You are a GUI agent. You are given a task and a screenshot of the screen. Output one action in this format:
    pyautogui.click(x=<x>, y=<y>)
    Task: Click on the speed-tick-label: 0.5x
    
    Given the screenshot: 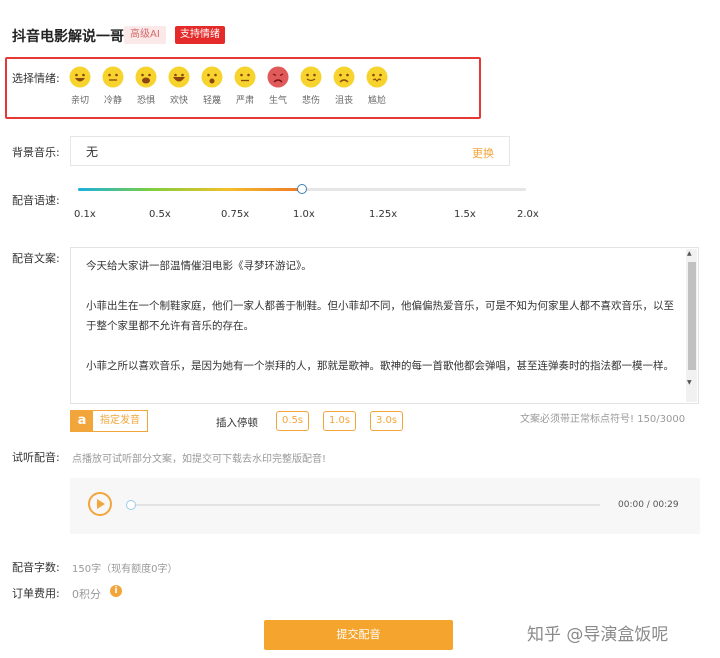 What is the action you would take?
    pyautogui.click(x=160, y=214)
    